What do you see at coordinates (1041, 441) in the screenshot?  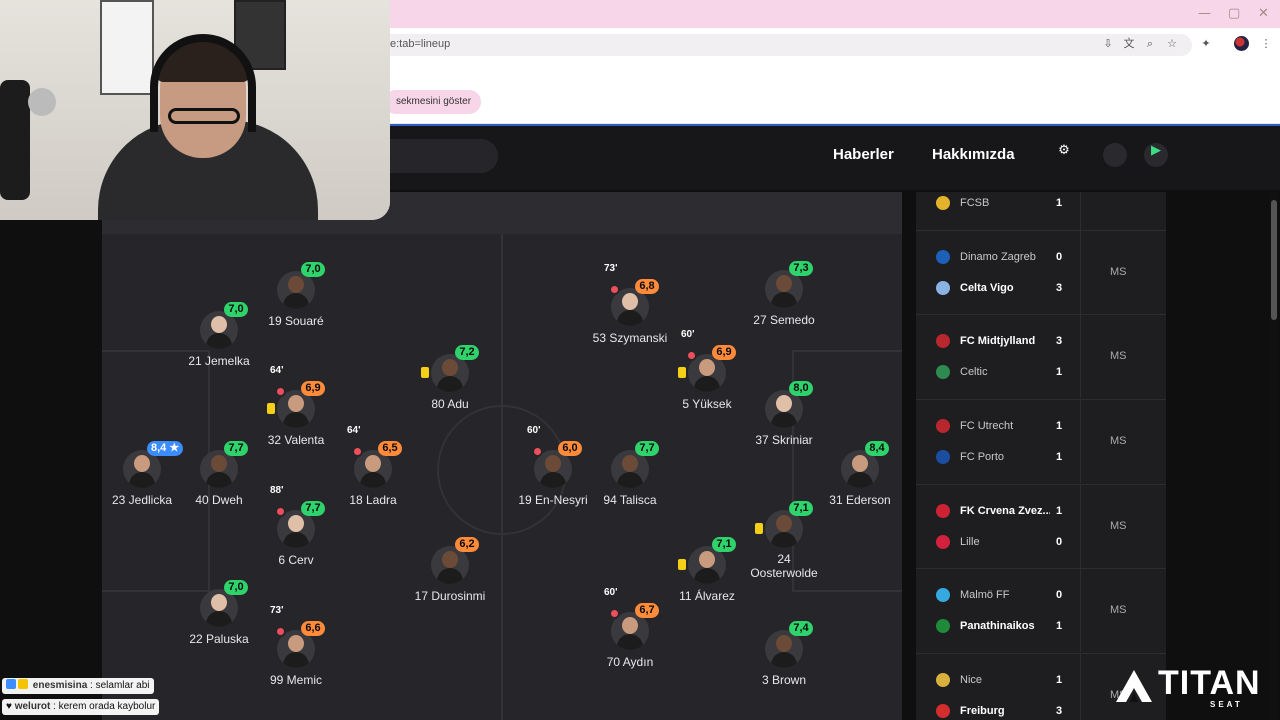 I see `fixture-row: FC Utrecht 1 FC Porto 1 MS` at bounding box center [1041, 441].